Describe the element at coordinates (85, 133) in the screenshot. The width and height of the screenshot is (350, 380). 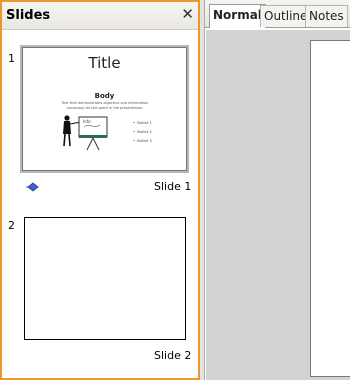
I see `presenter-illustration: Info` at that location.